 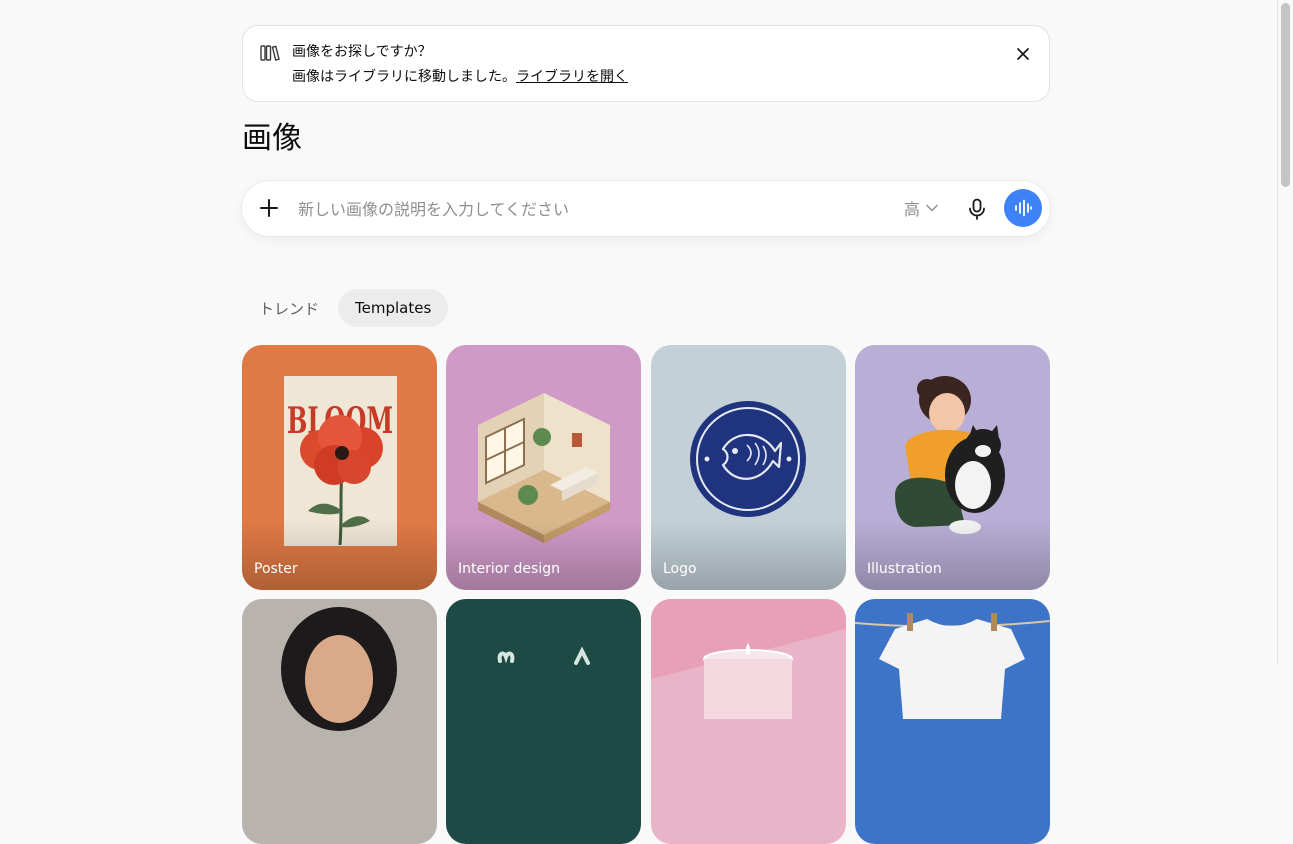 What do you see at coordinates (1285, 95) in the screenshot?
I see `scrollbar-thumb` at bounding box center [1285, 95].